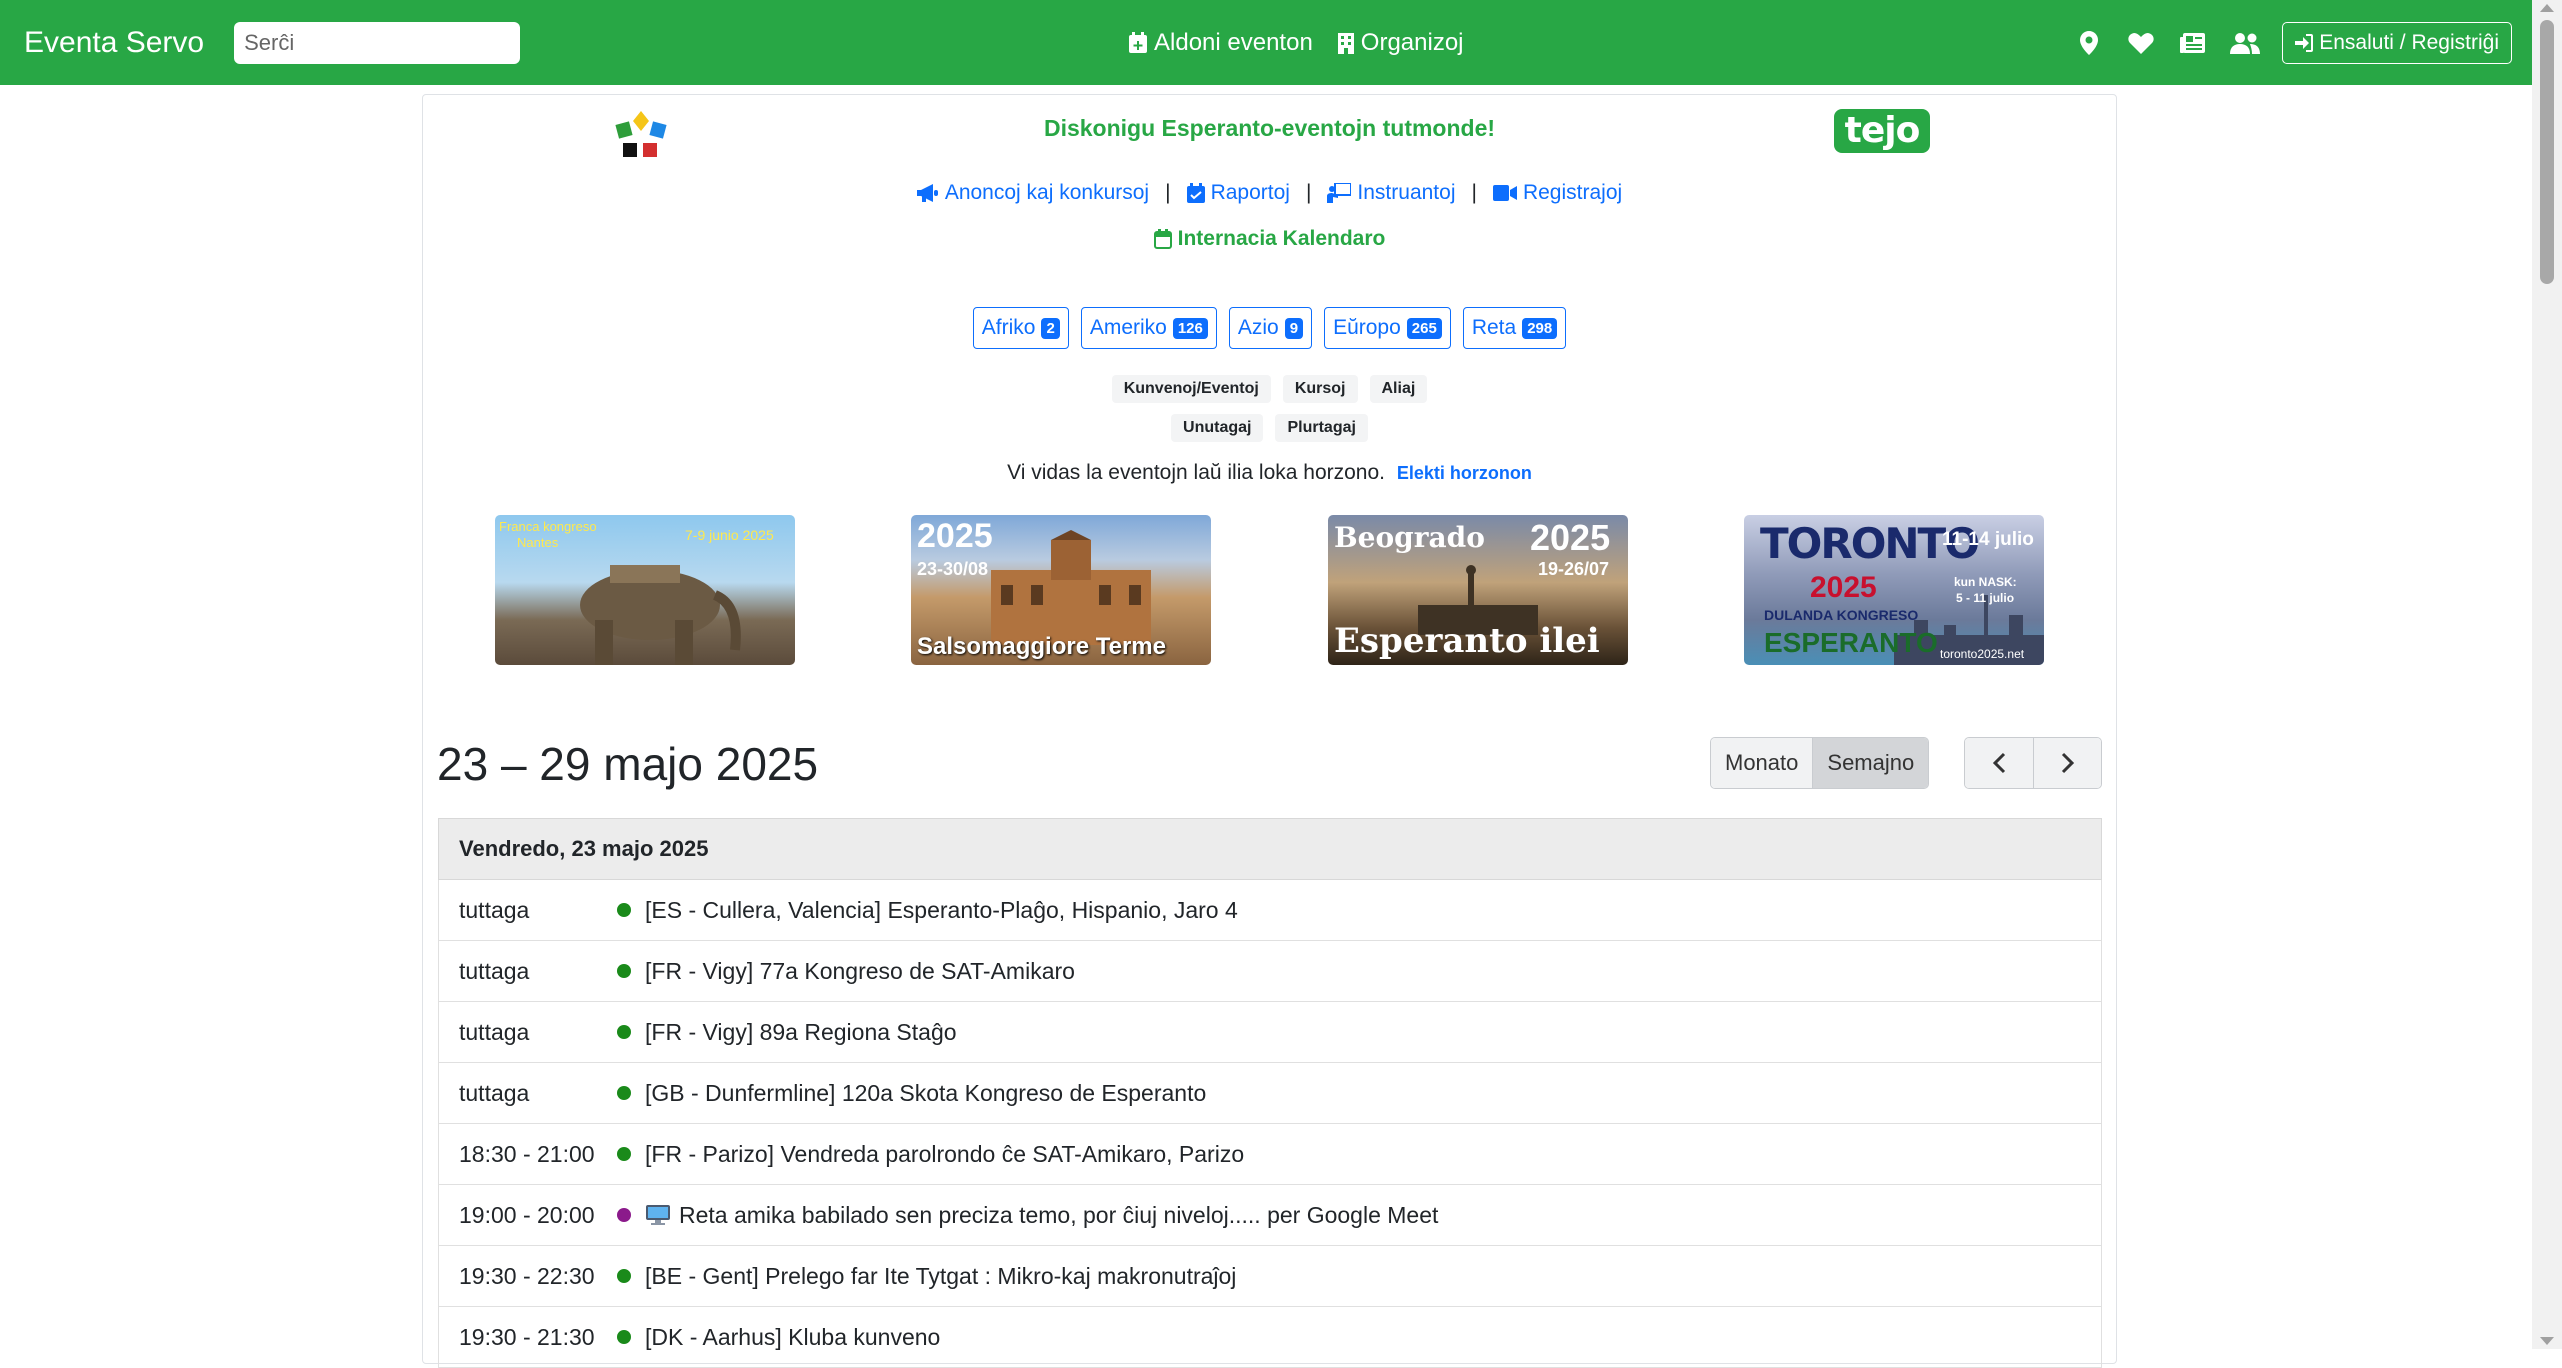 The width and height of the screenshot is (2562, 1368). What do you see at coordinates (1988, 539) in the screenshot?
I see `banner-toronto-dates: 11-14 julio` at bounding box center [1988, 539].